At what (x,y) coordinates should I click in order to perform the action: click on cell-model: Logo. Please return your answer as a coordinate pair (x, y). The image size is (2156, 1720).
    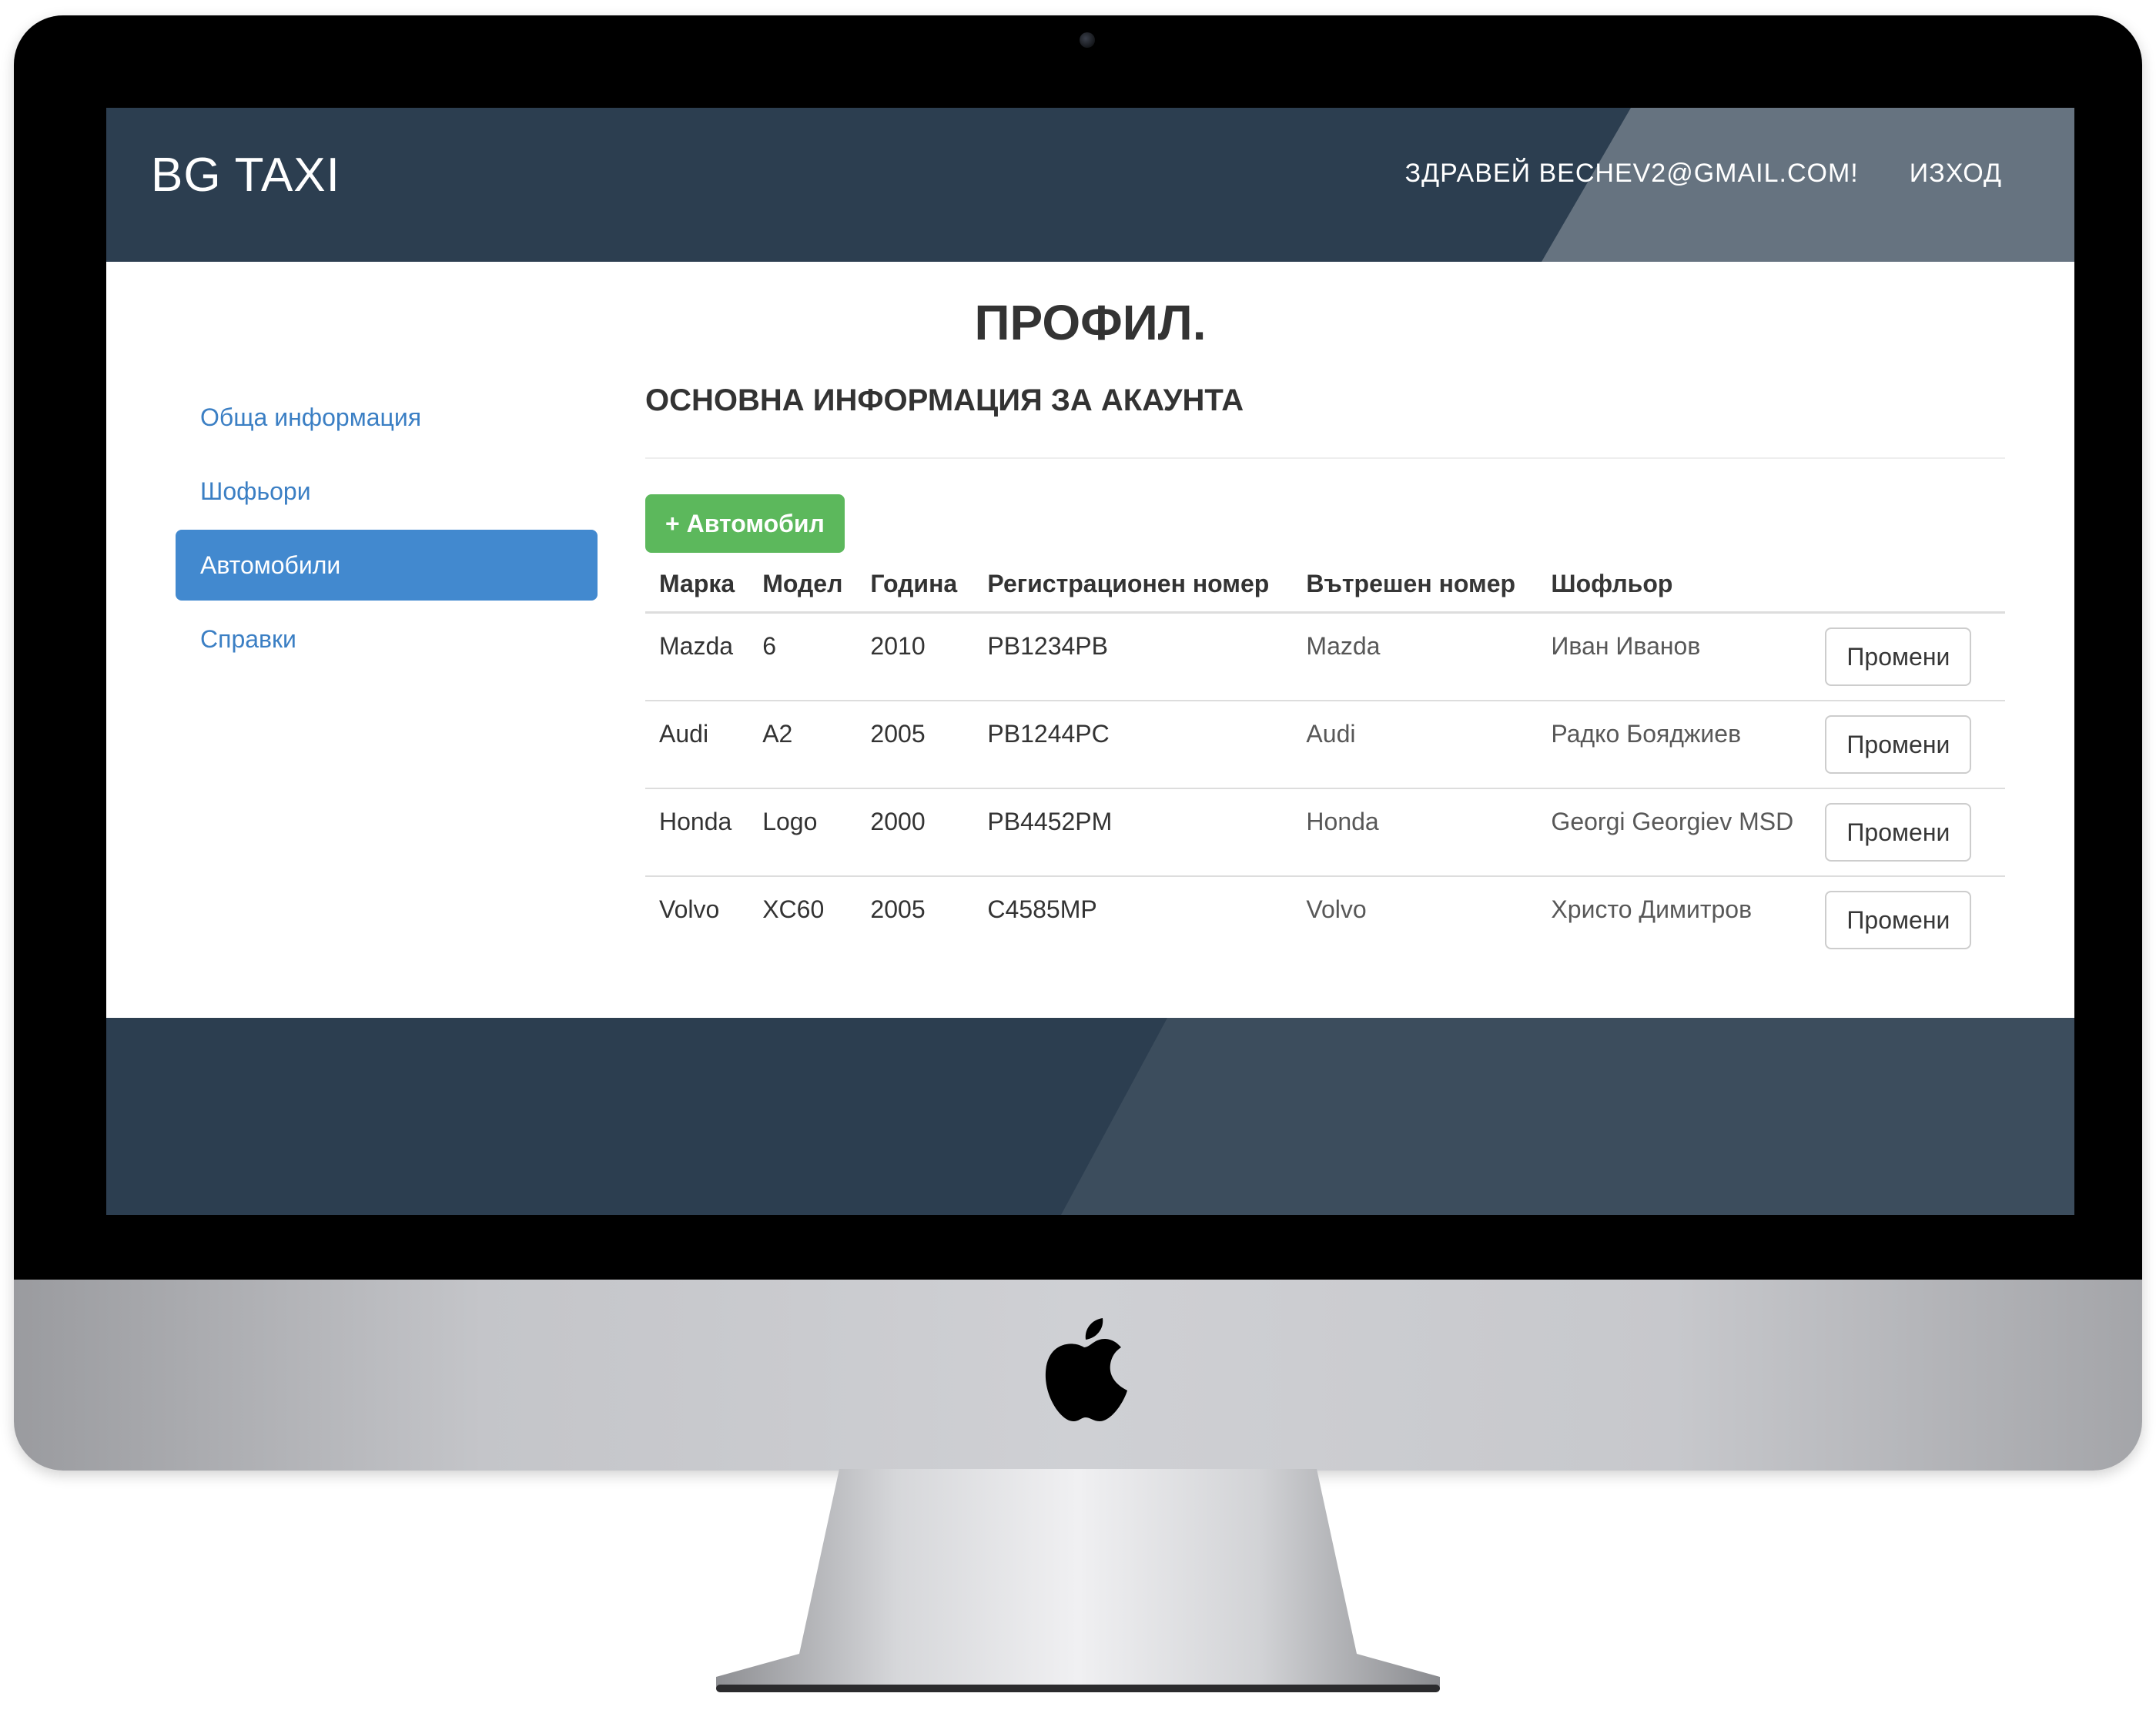
    Looking at the image, I should click on (802, 832).